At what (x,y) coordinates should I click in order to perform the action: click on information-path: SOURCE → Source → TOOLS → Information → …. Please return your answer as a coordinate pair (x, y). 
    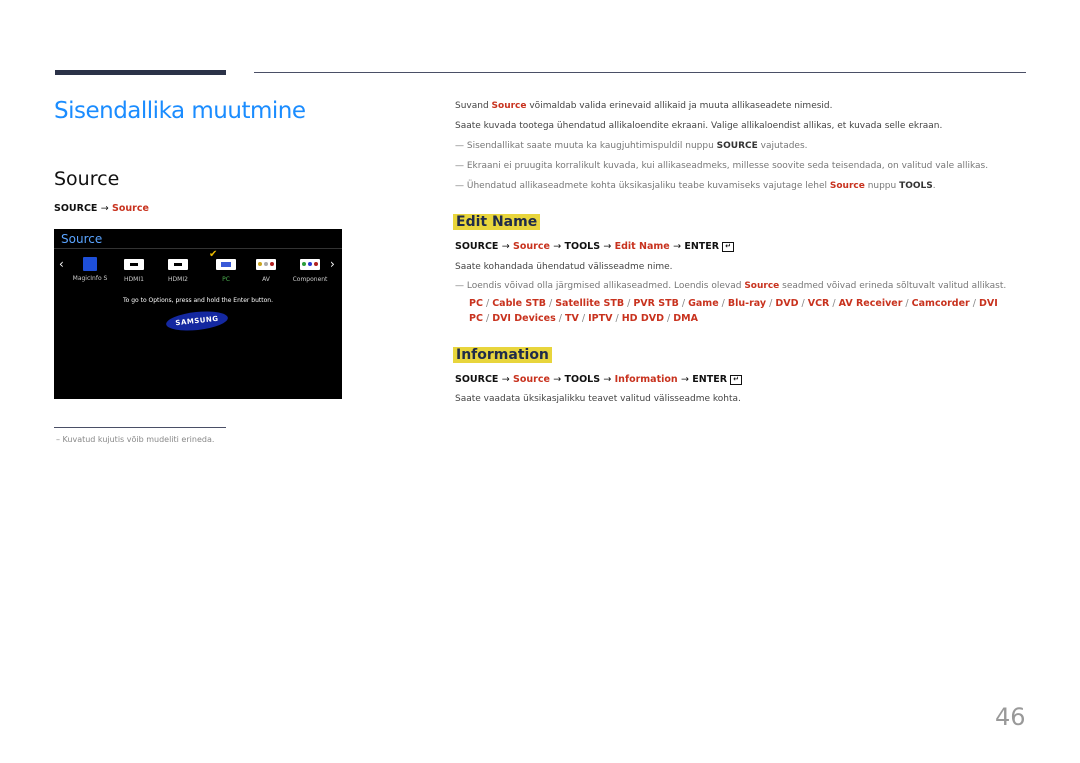
    Looking at the image, I should click on (599, 379).